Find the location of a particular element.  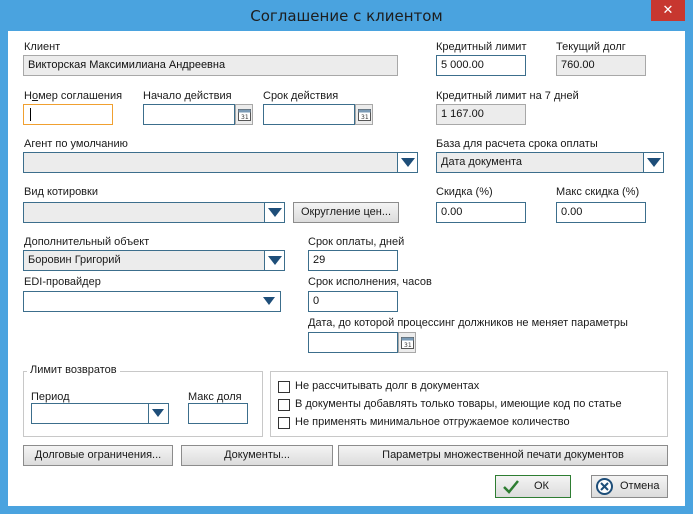

discount-input: 0.00 is located at coordinates (481, 212).